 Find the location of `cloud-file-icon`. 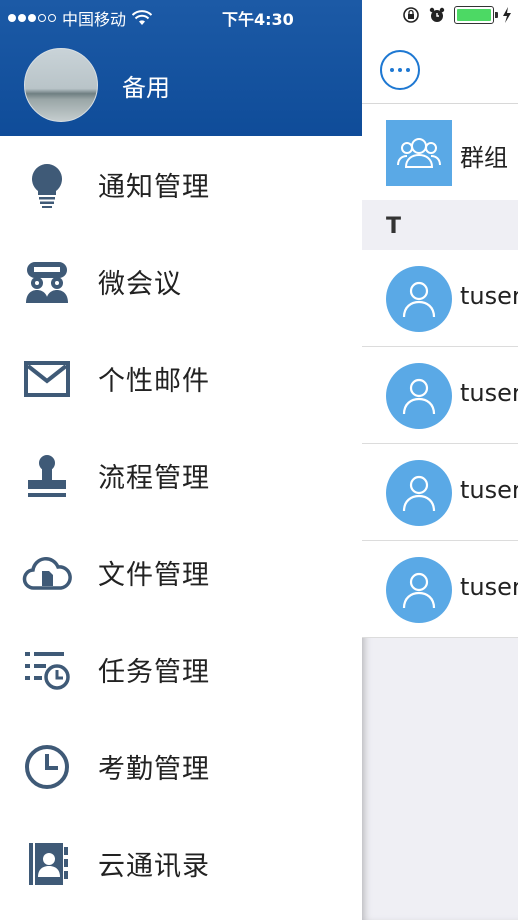

cloud-file-icon is located at coordinates (47, 573).